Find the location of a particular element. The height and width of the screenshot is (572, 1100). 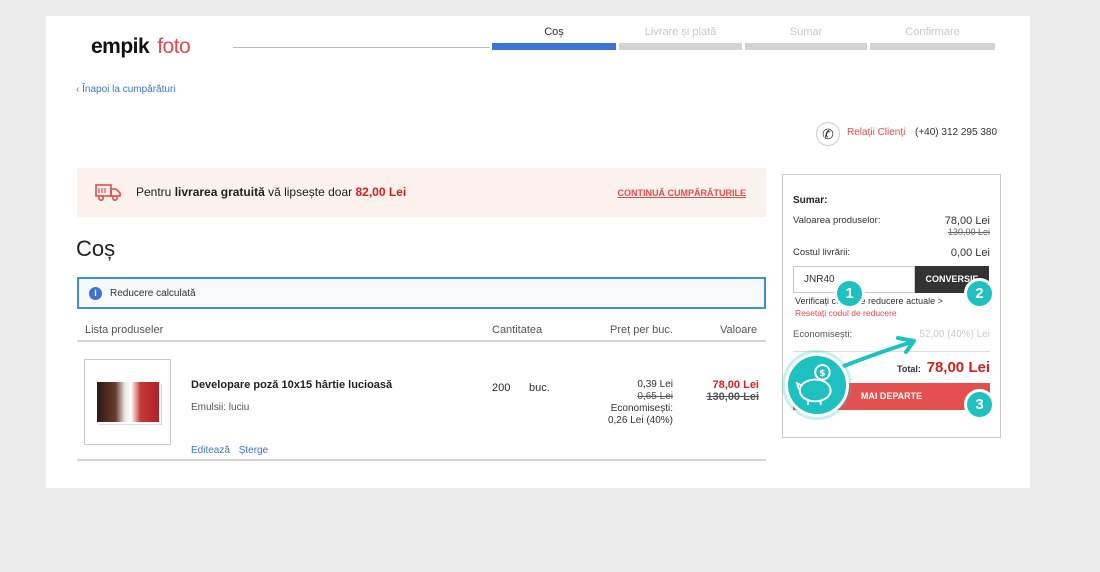

quantity-unit: buc. is located at coordinates (539, 388).